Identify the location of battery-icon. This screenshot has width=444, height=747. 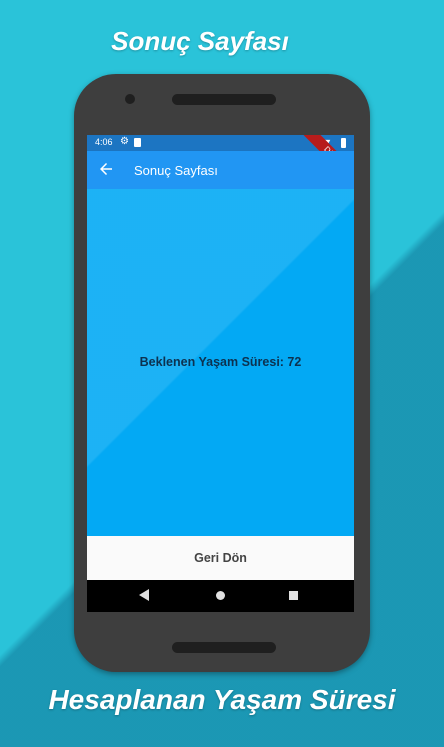
(343, 143).